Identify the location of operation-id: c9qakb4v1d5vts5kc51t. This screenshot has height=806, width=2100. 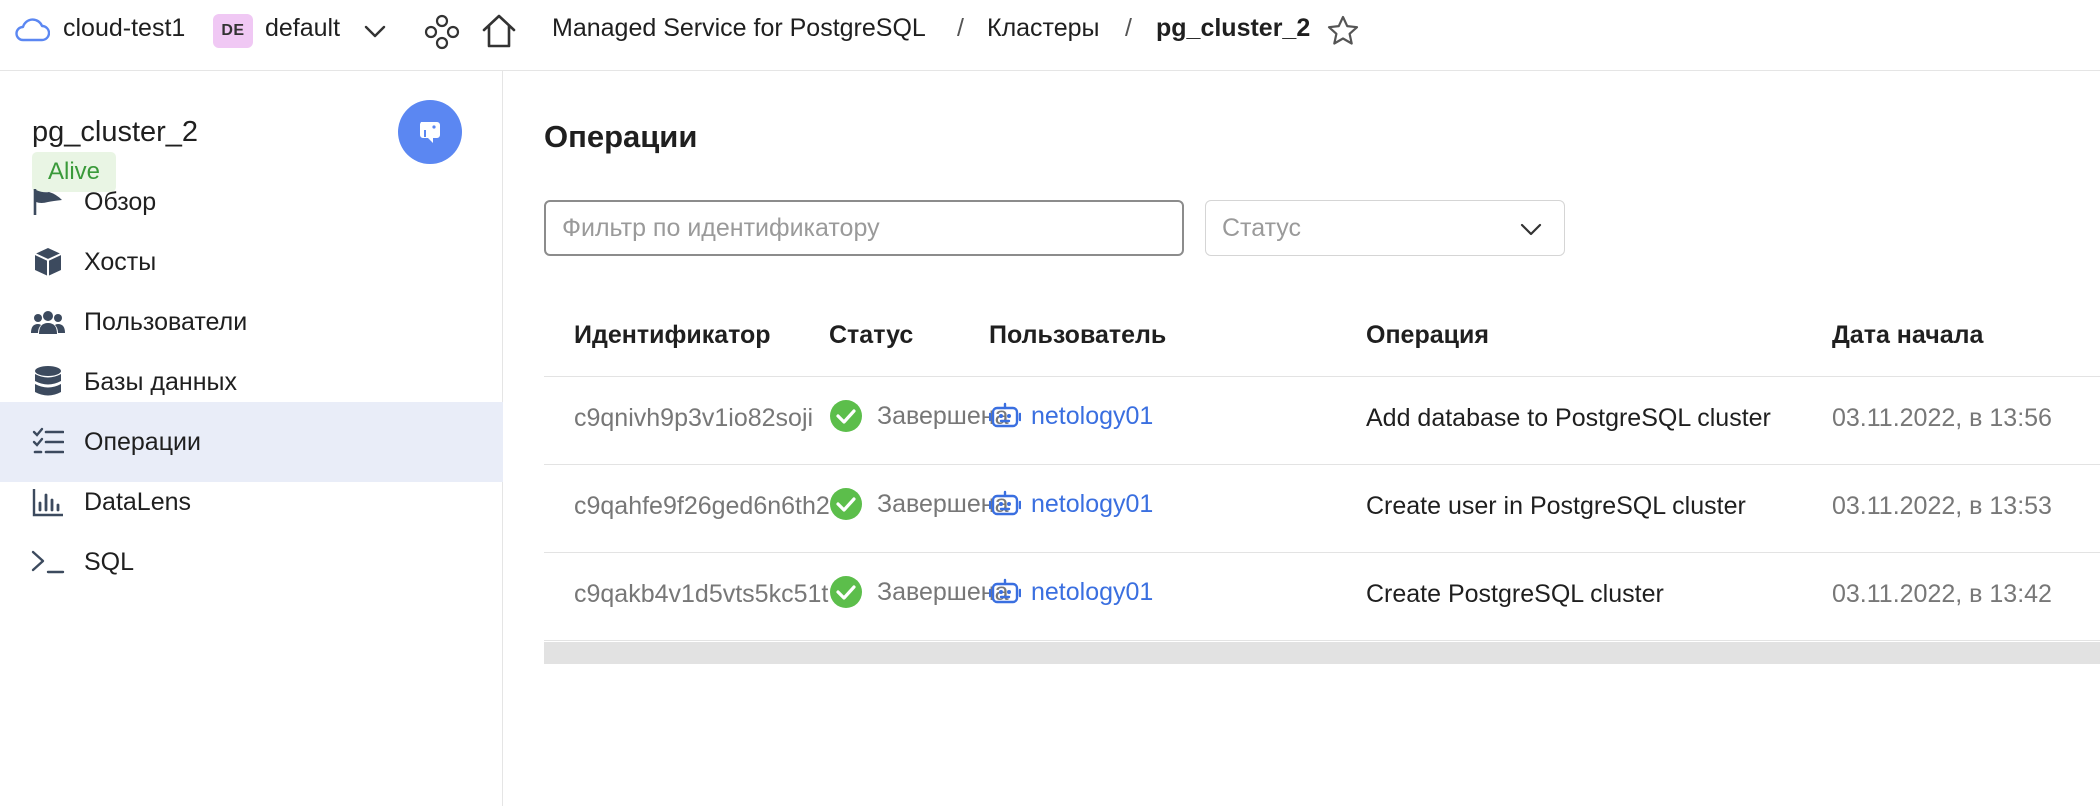
(701, 594).